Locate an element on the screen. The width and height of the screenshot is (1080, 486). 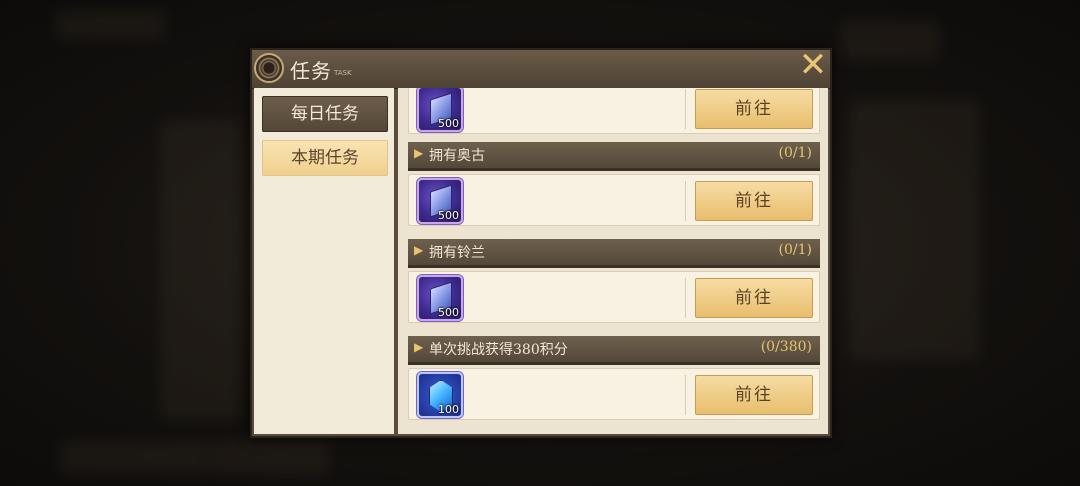
dialog-header: 任务 TASK ✕ is located at coordinates (541, 68).